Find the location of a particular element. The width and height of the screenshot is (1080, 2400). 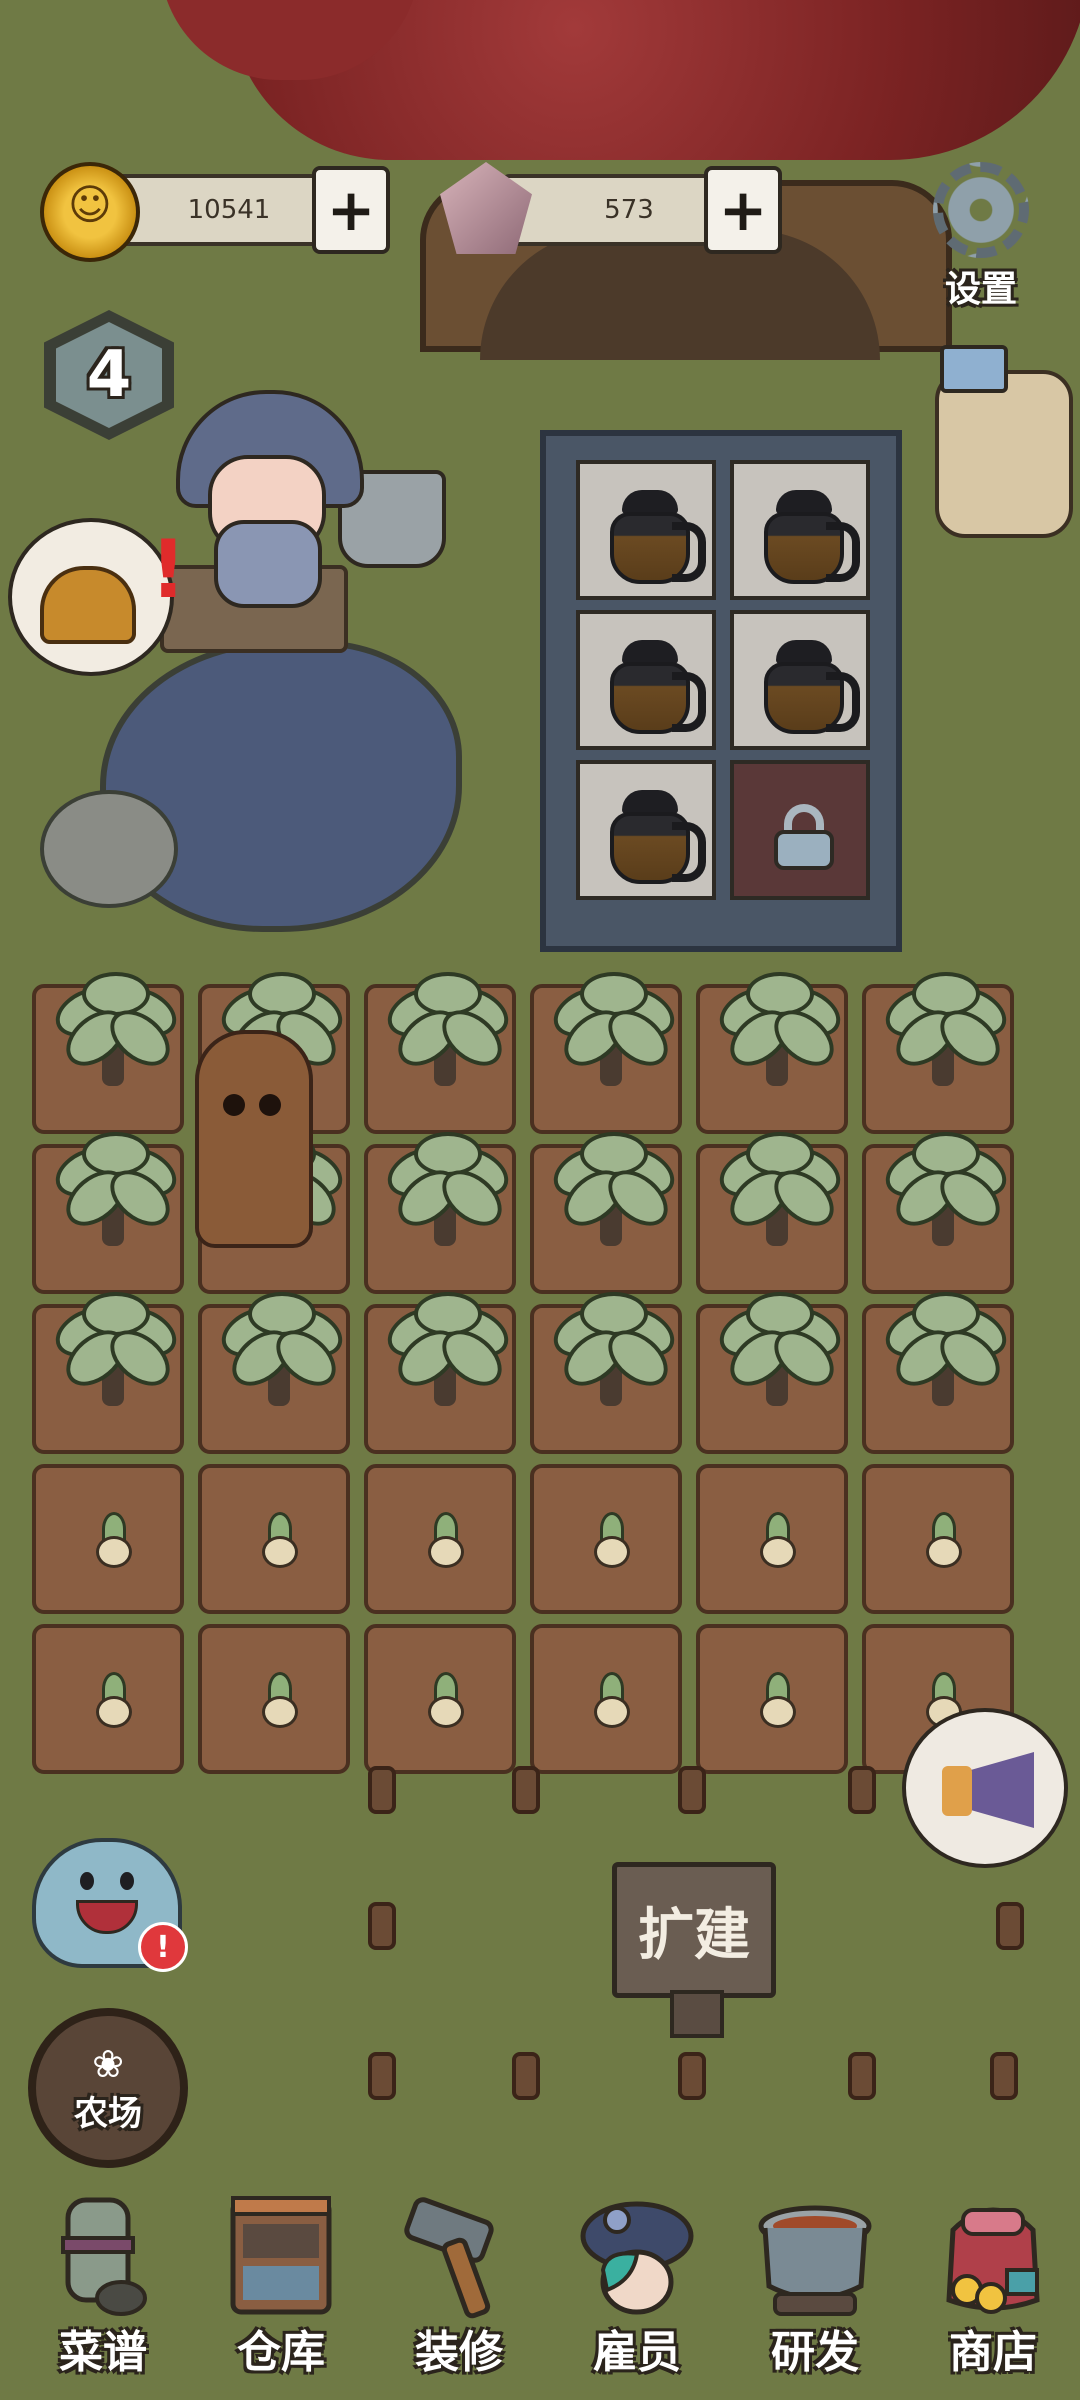

nav-shop: 商店 is located at coordinates (993, 2290).